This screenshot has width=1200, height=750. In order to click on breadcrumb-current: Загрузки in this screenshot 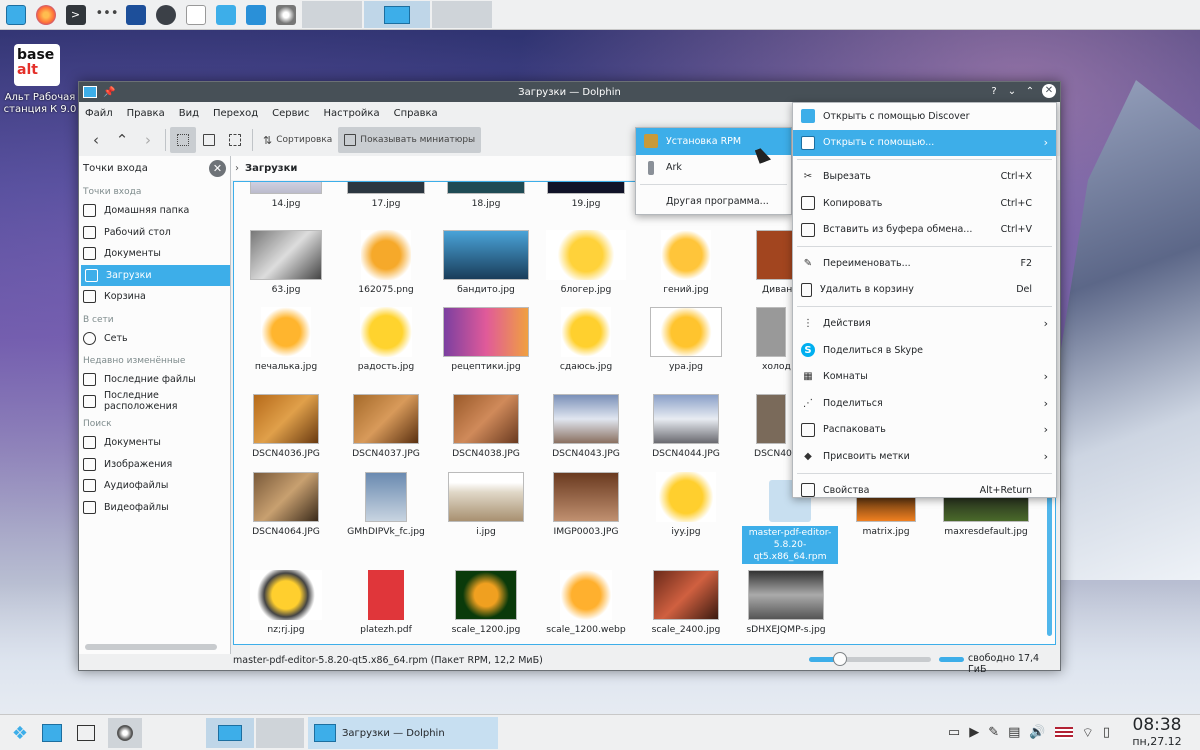, I will do `click(271, 168)`.